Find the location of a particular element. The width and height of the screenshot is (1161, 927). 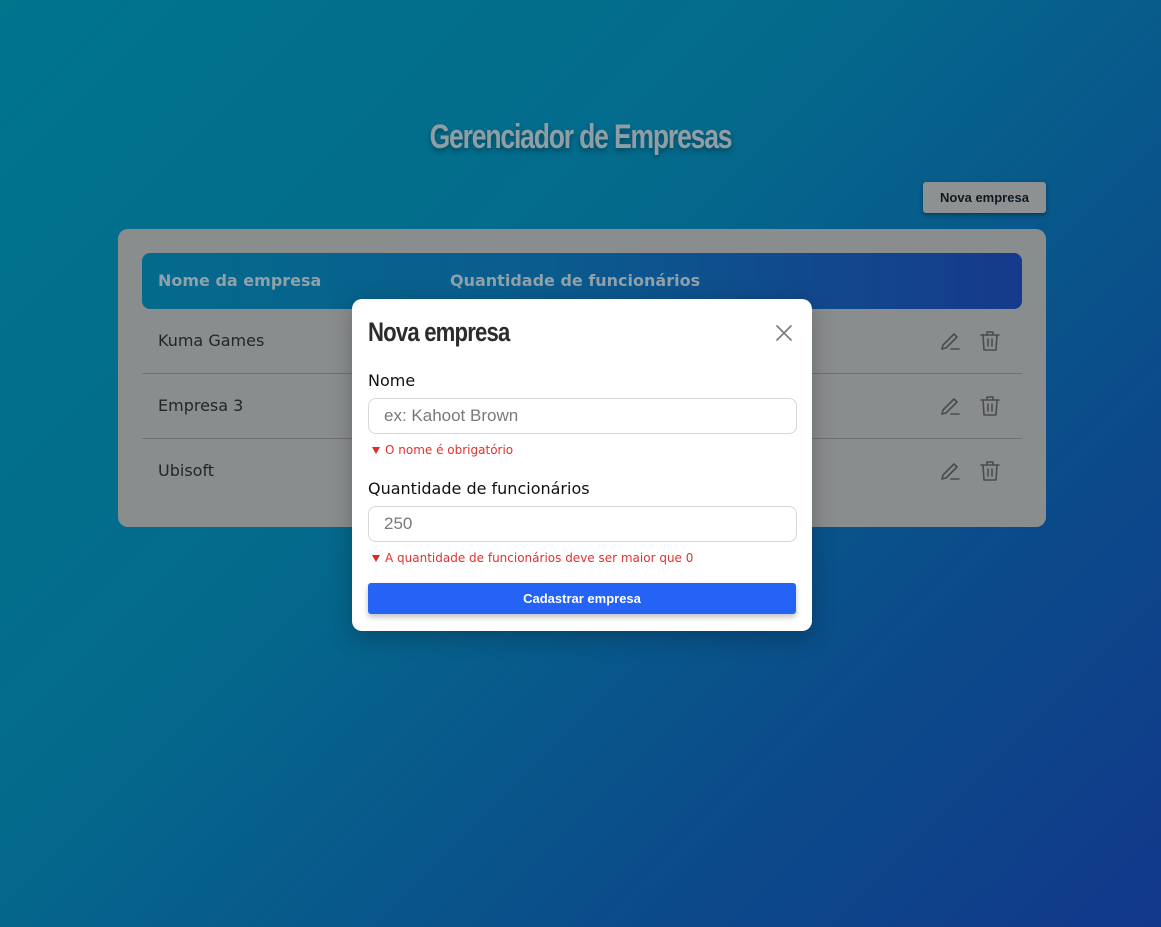

new-company-button: Nova empresa is located at coordinates (984, 197).